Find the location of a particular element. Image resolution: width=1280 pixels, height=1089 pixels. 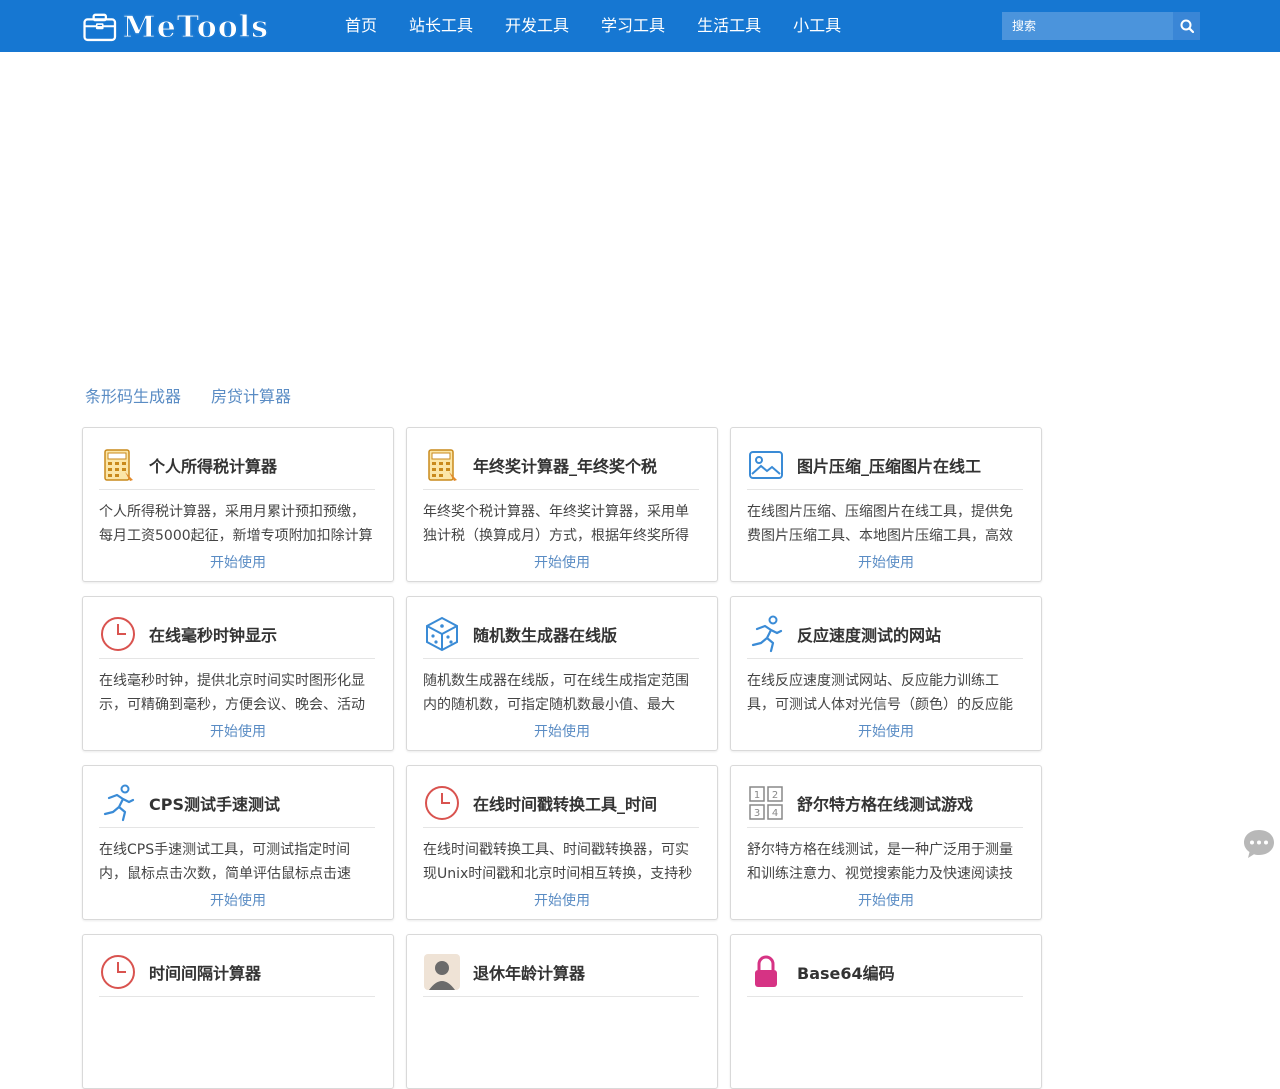

tool-card-retirement-age: 退休年龄计算器 is located at coordinates (562, 1011).